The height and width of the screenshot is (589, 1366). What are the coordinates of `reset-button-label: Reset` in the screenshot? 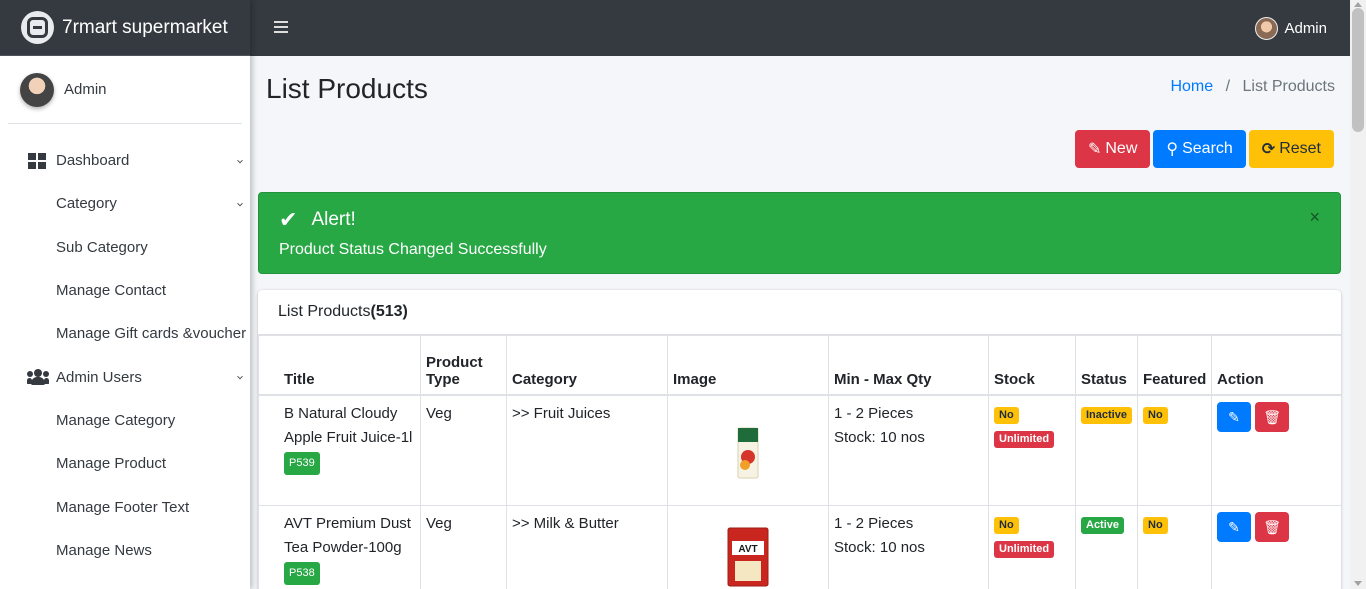 It's located at (1300, 148).